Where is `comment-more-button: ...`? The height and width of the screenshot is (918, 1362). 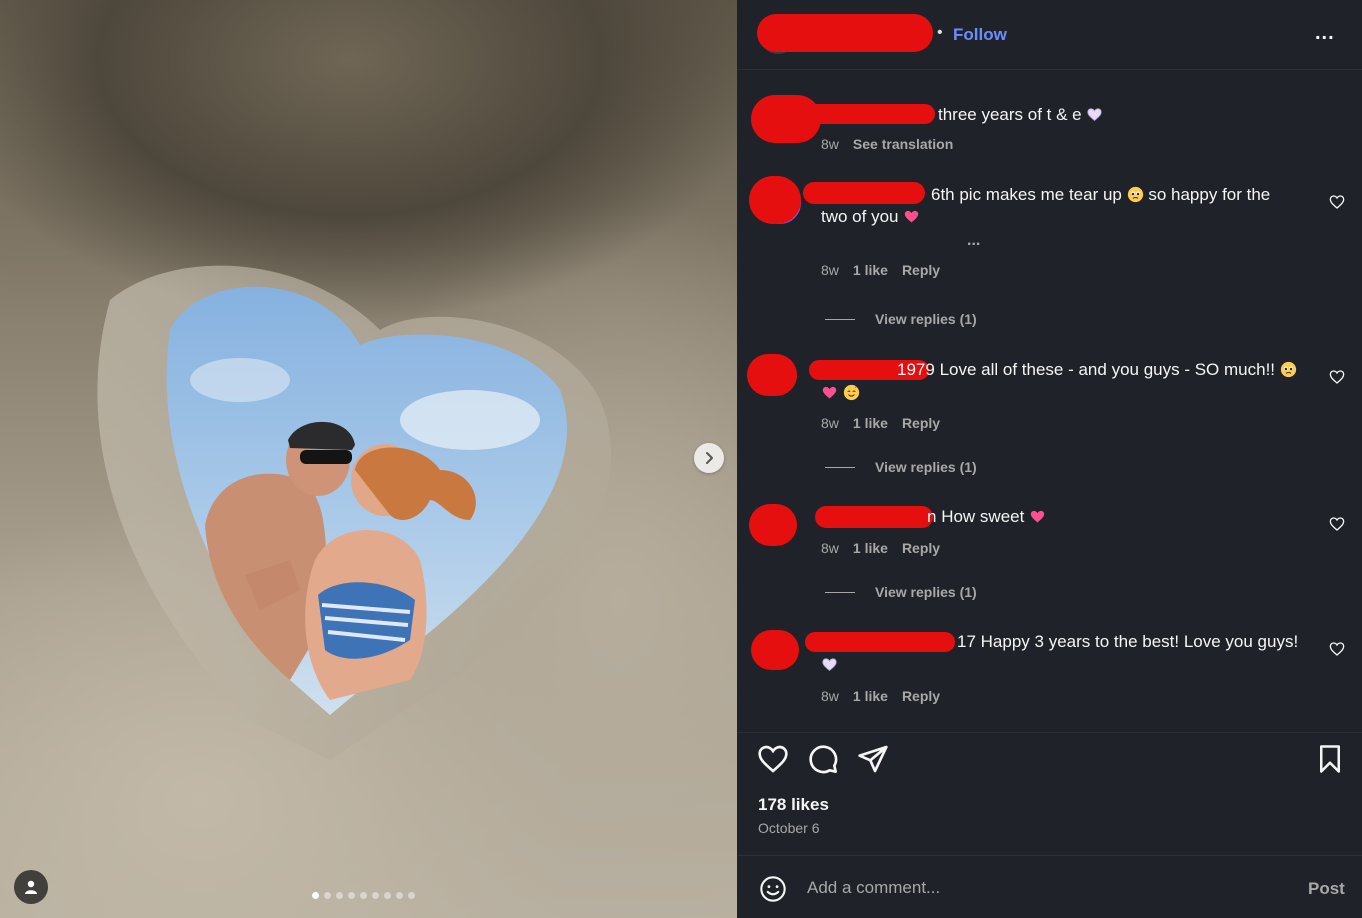 comment-more-button: ... is located at coordinates (973, 241).